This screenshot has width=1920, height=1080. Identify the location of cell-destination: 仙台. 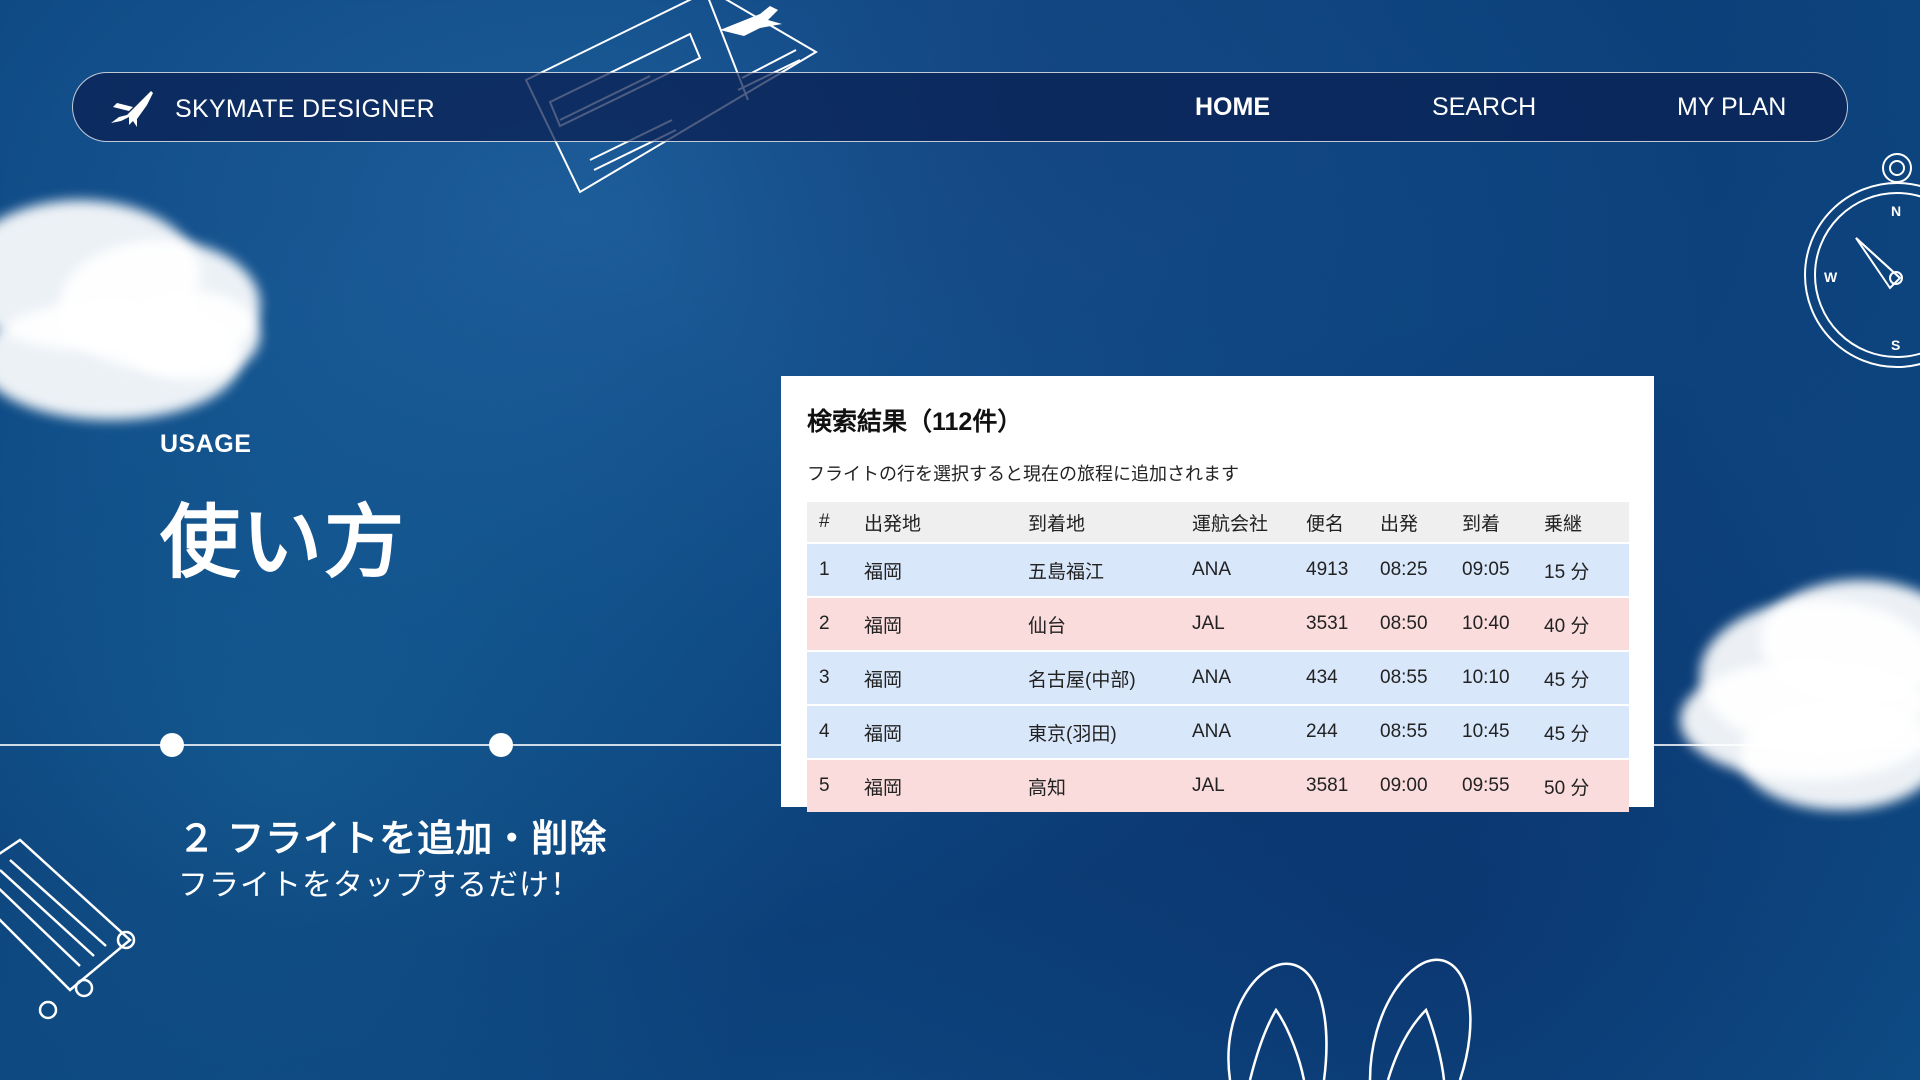
(1098, 623).